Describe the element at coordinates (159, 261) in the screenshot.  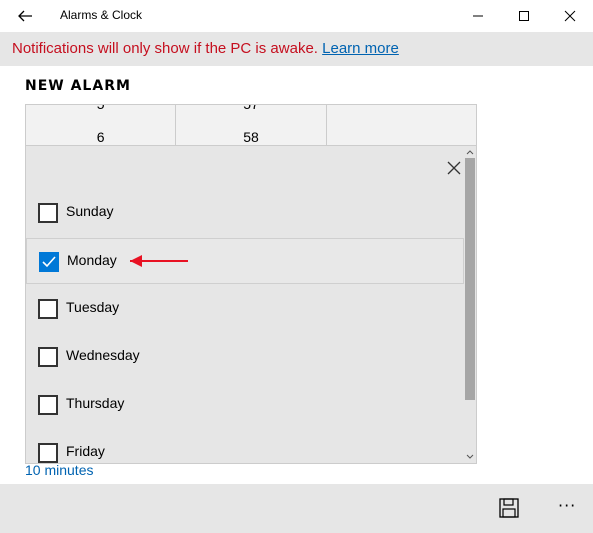
I see `annotation-arrow-icon` at that location.